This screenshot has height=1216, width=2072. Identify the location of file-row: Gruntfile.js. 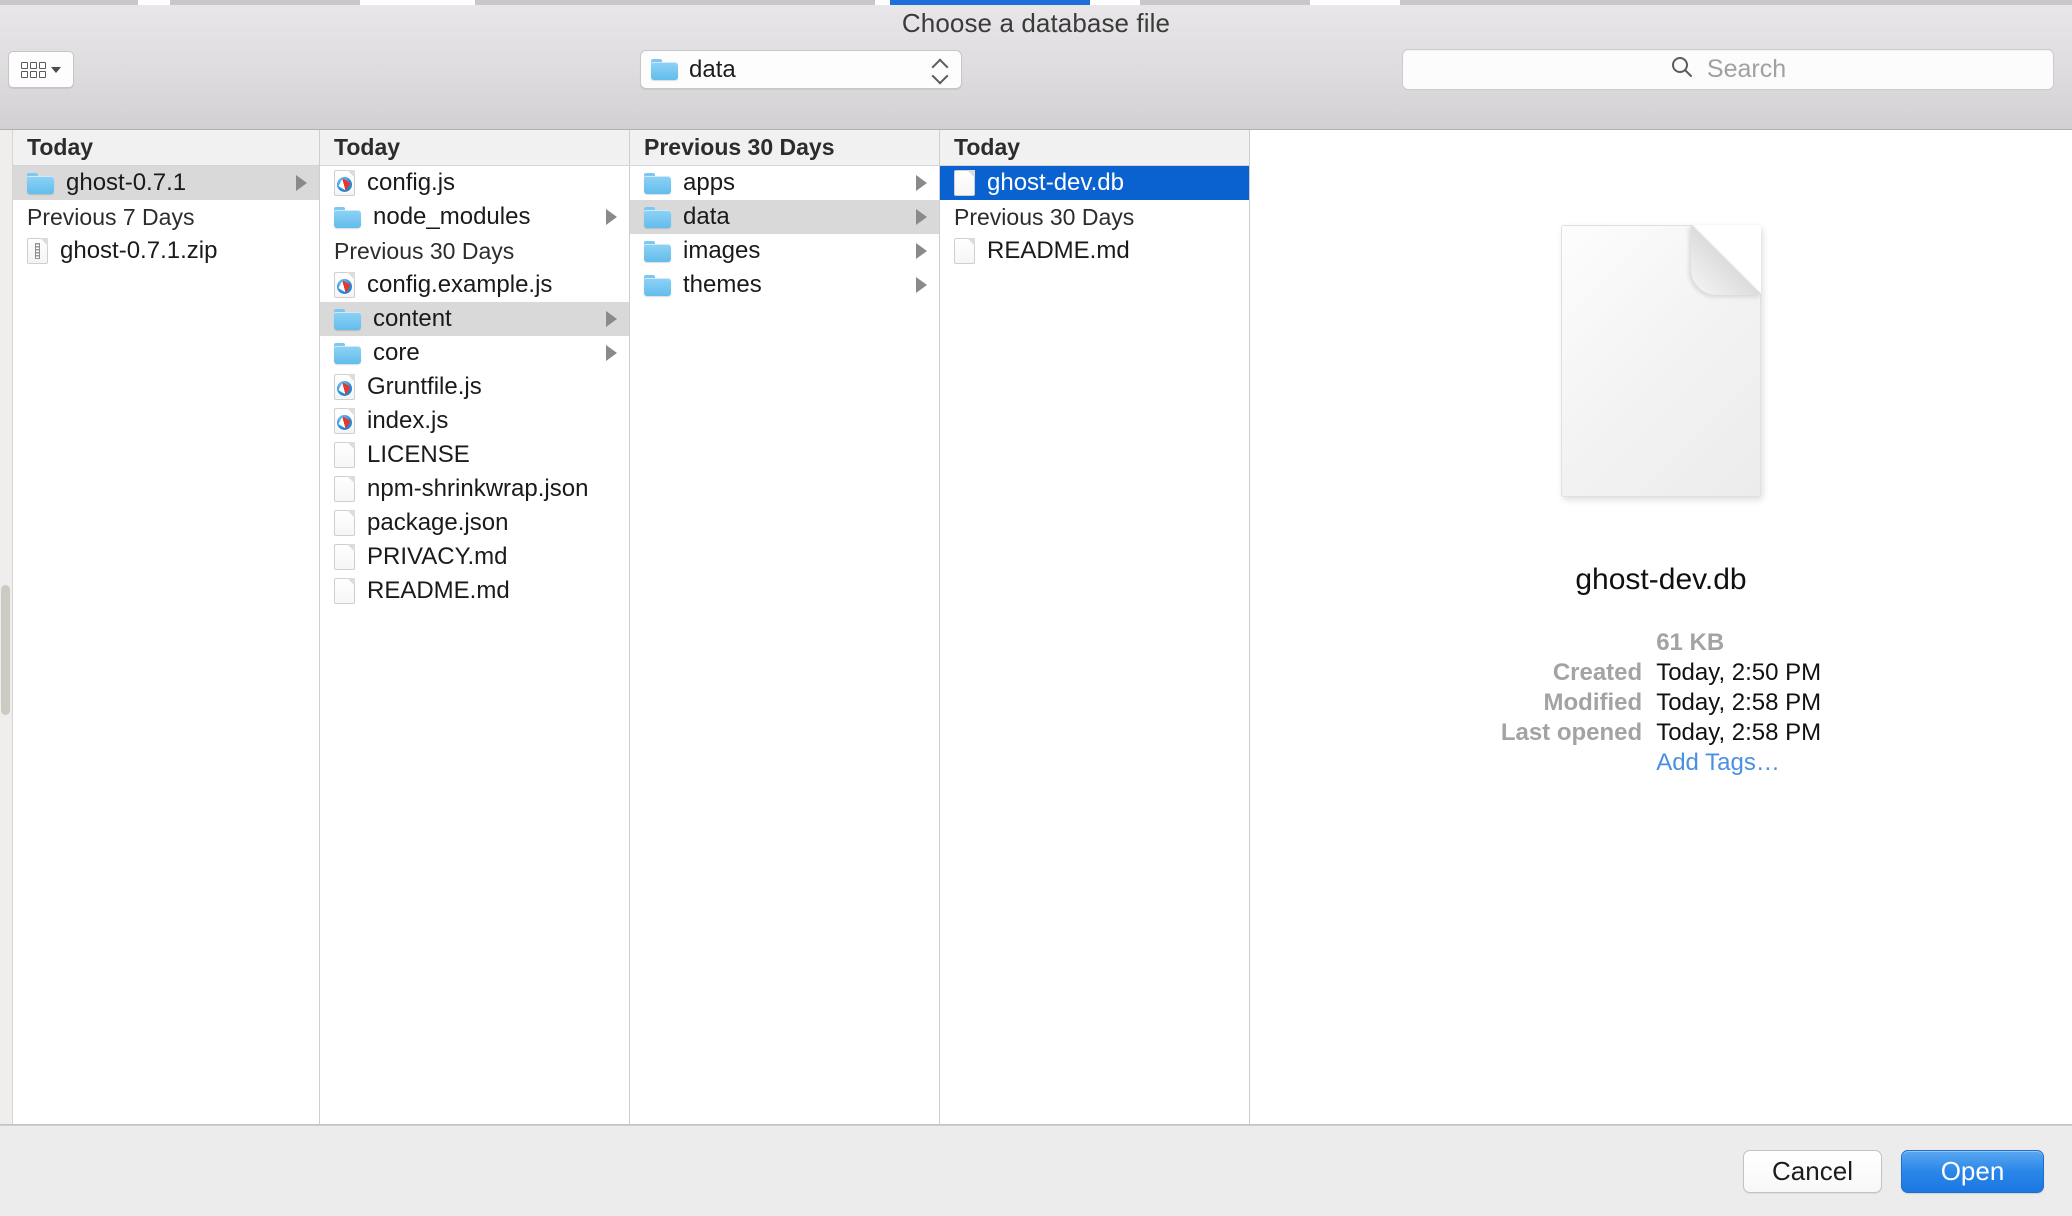
(474, 387).